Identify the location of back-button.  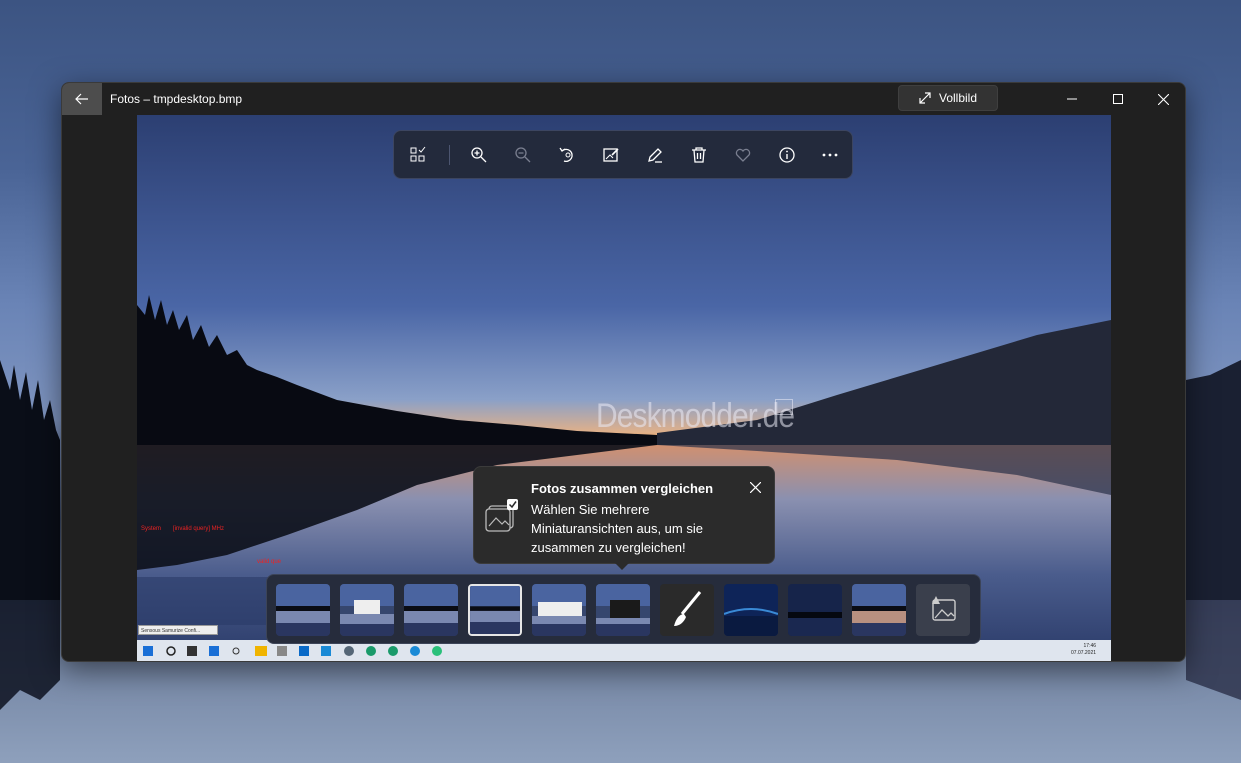
(82, 99).